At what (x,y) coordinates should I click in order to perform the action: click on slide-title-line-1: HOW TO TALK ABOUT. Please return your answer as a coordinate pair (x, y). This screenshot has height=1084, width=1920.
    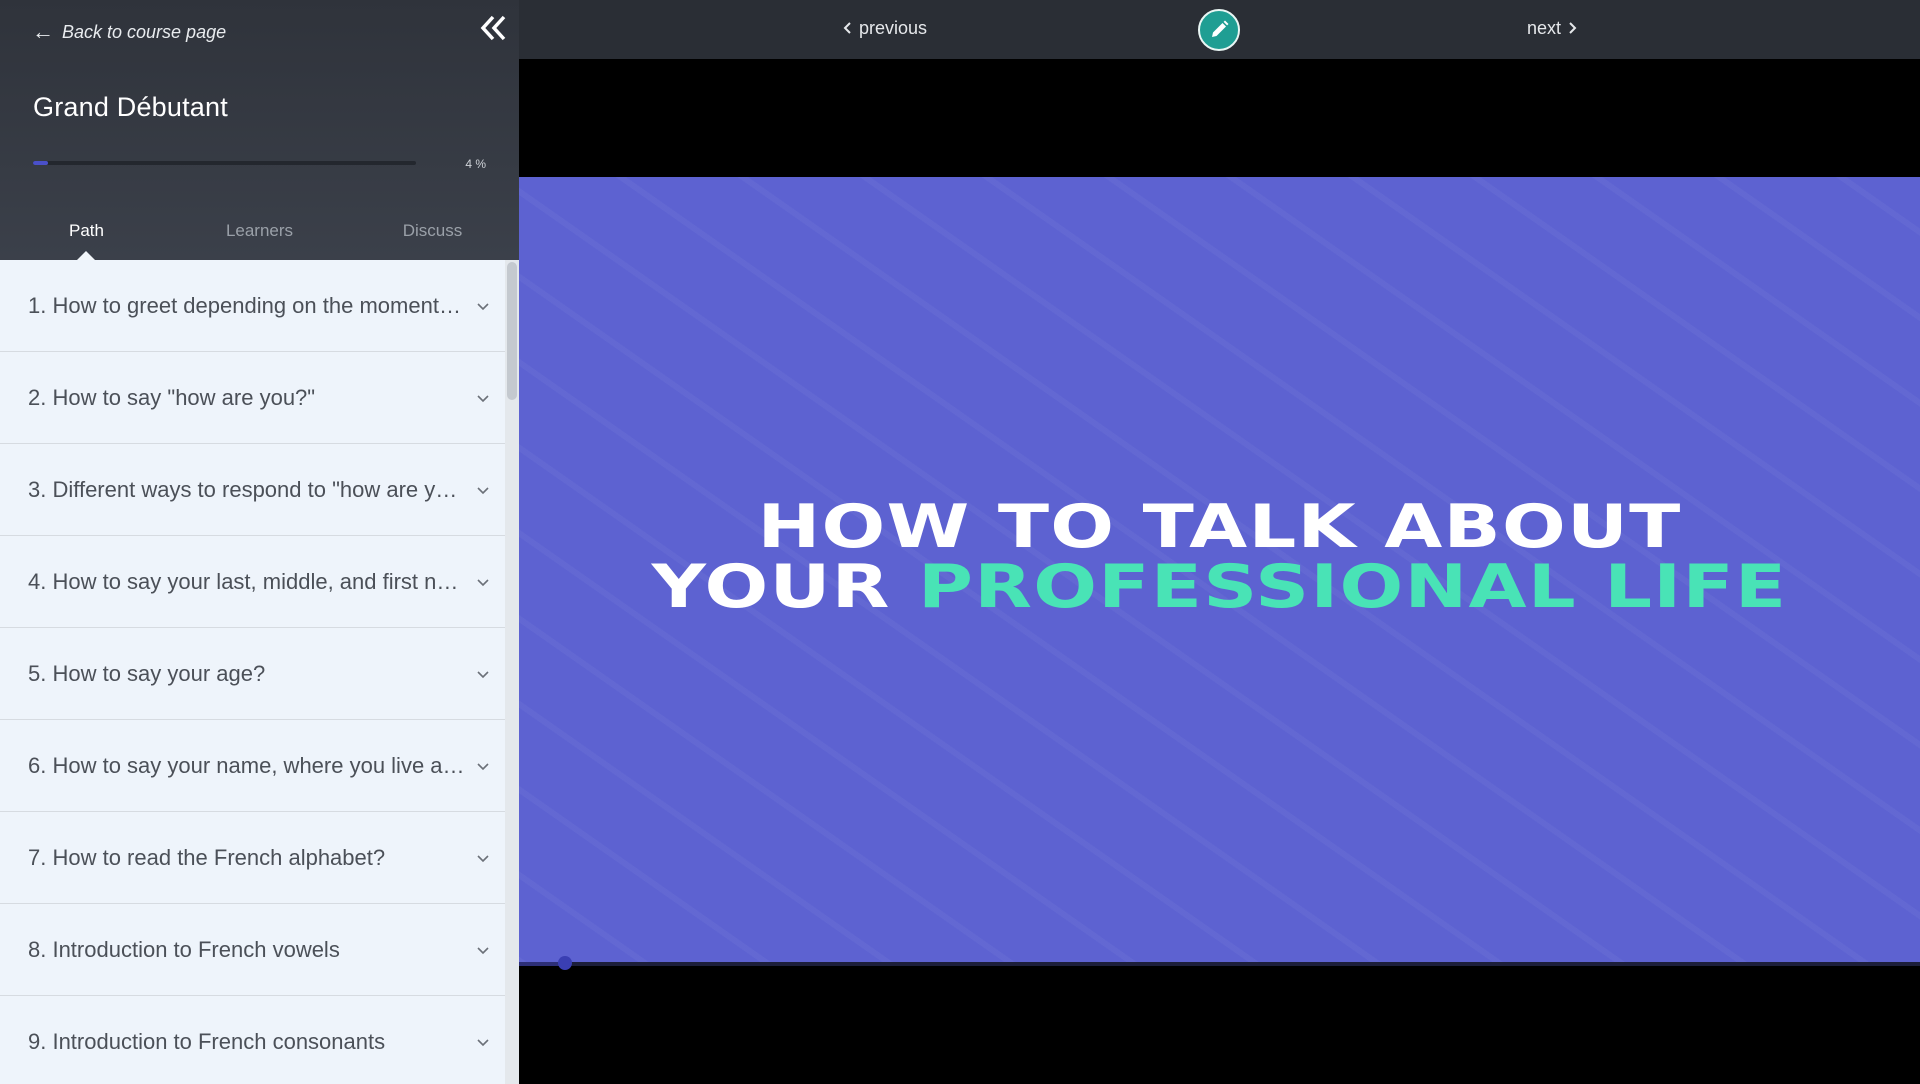
    Looking at the image, I should click on (1219, 527).